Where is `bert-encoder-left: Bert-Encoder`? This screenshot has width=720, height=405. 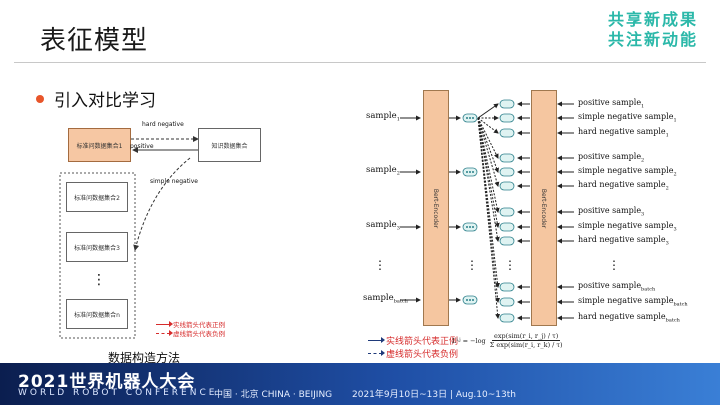
bert-encoder-left: Bert-Encoder is located at coordinates (436, 208).